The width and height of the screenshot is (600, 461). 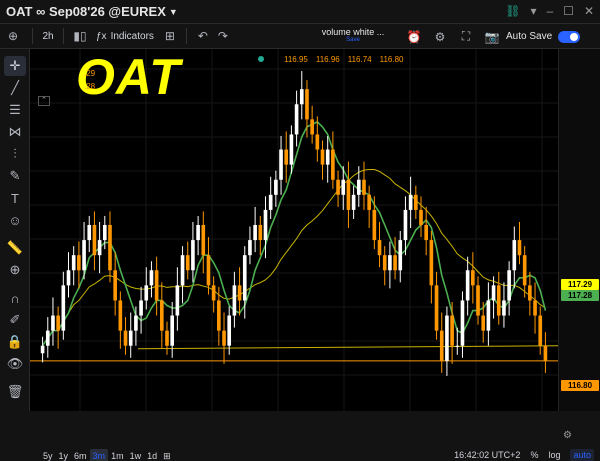 What do you see at coordinates (15, 392) in the screenshot?
I see `trash-icon: 🗑` at bounding box center [15, 392].